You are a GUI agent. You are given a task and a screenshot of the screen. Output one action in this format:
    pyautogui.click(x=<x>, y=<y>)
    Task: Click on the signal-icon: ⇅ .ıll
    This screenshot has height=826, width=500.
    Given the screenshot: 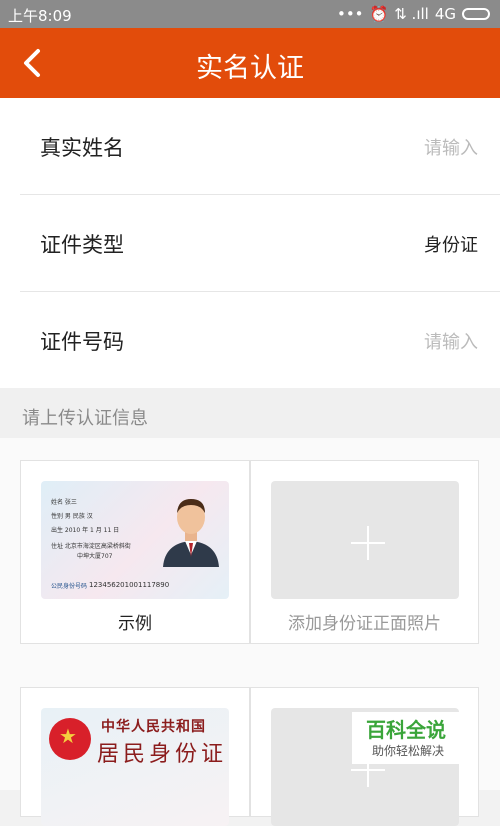 What is the action you would take?
    pyautogui.click(x=411, y=14)
    